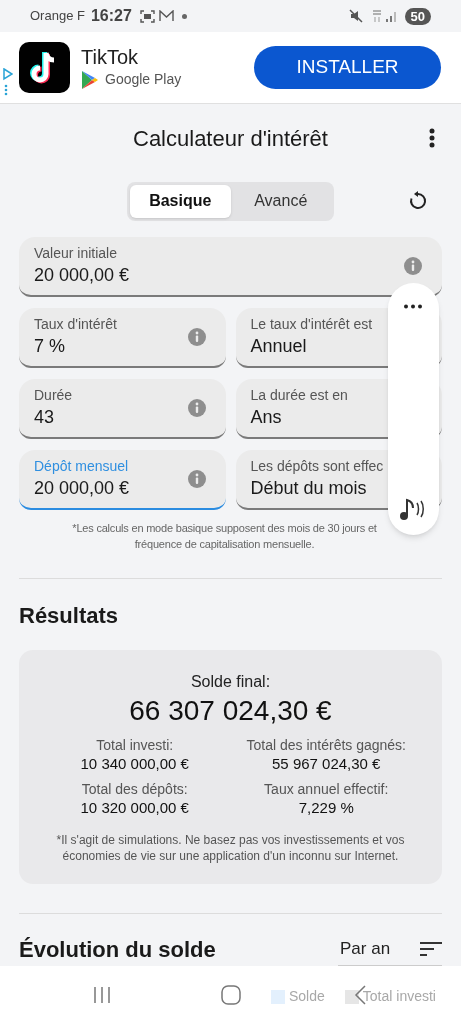 This screenshot has width=461, height=1024. What do you see at coordinates (299, 395) in the screenshot?
I see `field-label: La durée est en` at bounding box center [299, 395].